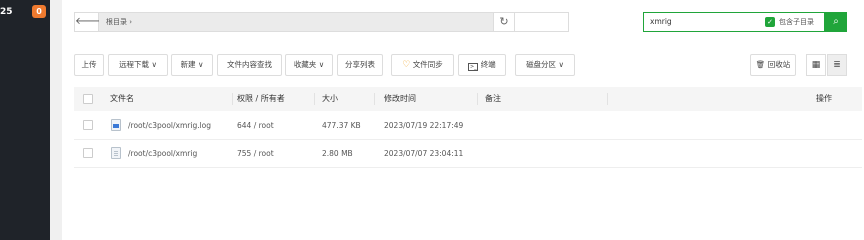 This screenshot has height=240, width=864. Describe the element at coordinates (88, 99) in the screenshot. I see `select-all-checkbox` at that location.